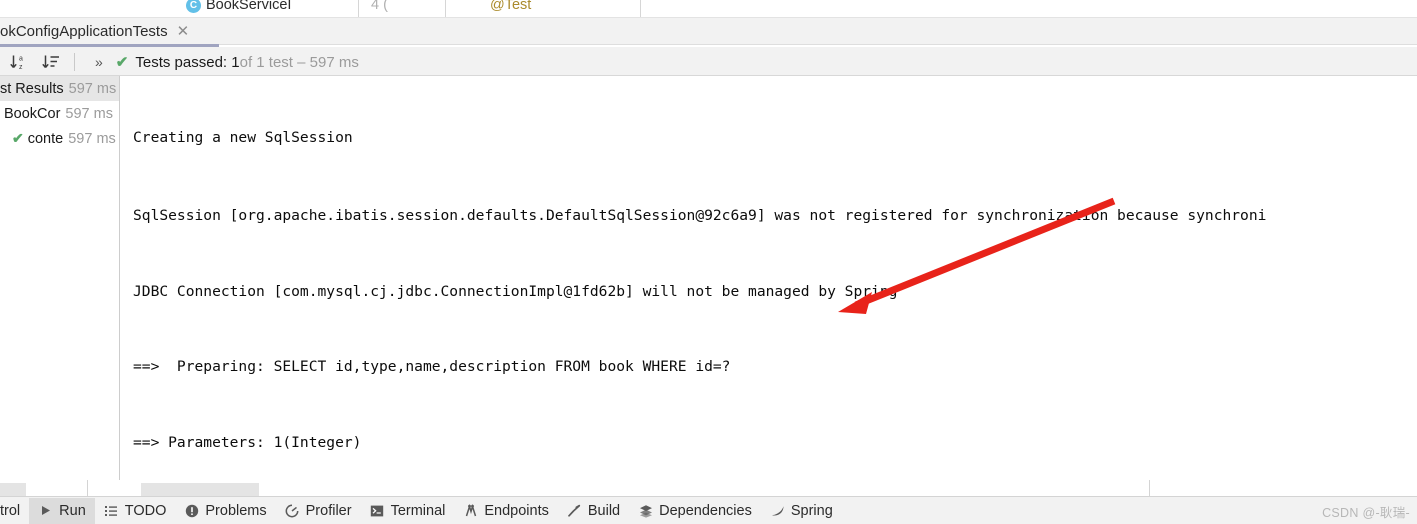  What do you see at coordinates (488, 9) in the screenshot?
I see `editor-annotation-test: @Test` at bounding box center [488, 9].